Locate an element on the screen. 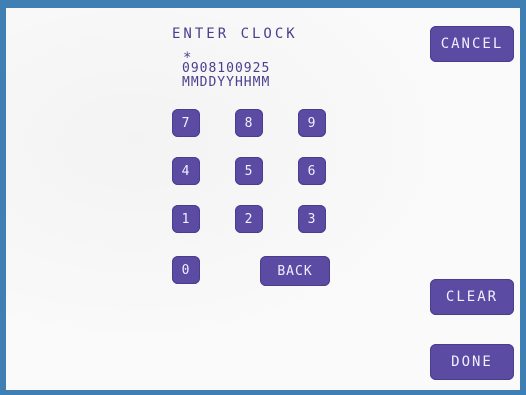  key-6-button: 6 is located at coordinates (312, 171).